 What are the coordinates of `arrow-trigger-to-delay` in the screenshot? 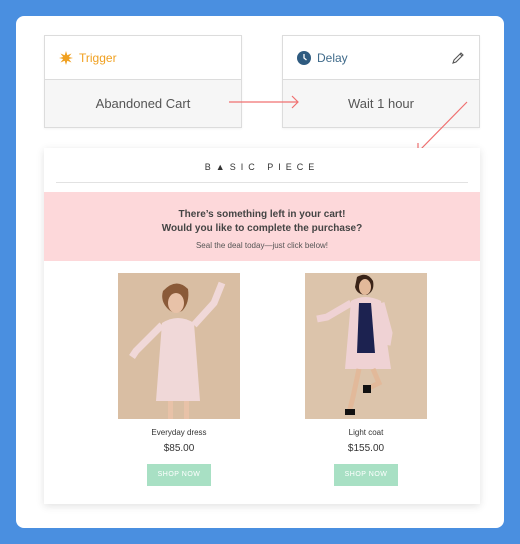 It's located at (264, 102).